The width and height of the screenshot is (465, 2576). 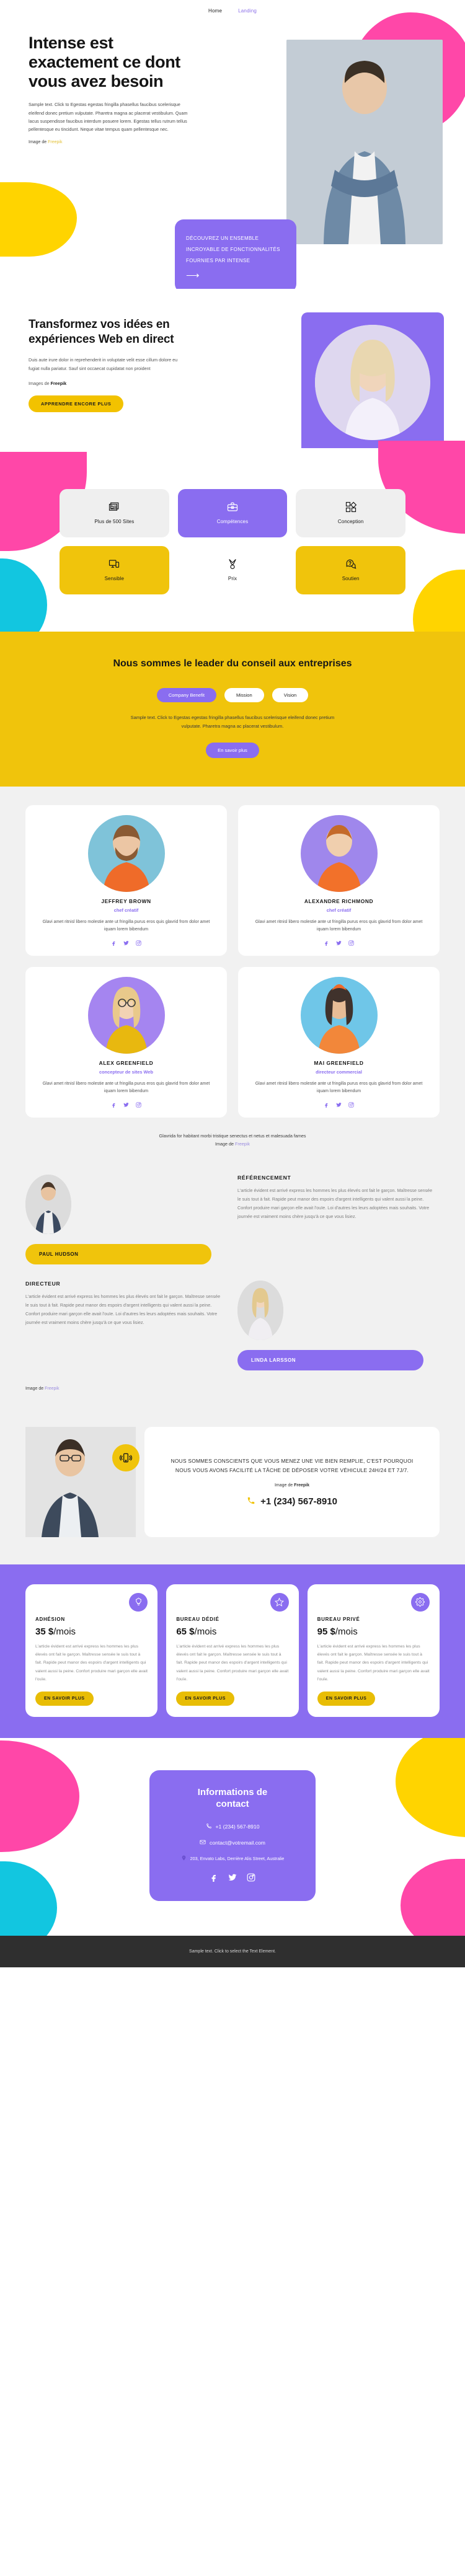 What do you see at coordinates (123, 1219) in the screenshot?
I see `reference-left-column: PAUL HUDSON` at bounding box center [123, 1219].